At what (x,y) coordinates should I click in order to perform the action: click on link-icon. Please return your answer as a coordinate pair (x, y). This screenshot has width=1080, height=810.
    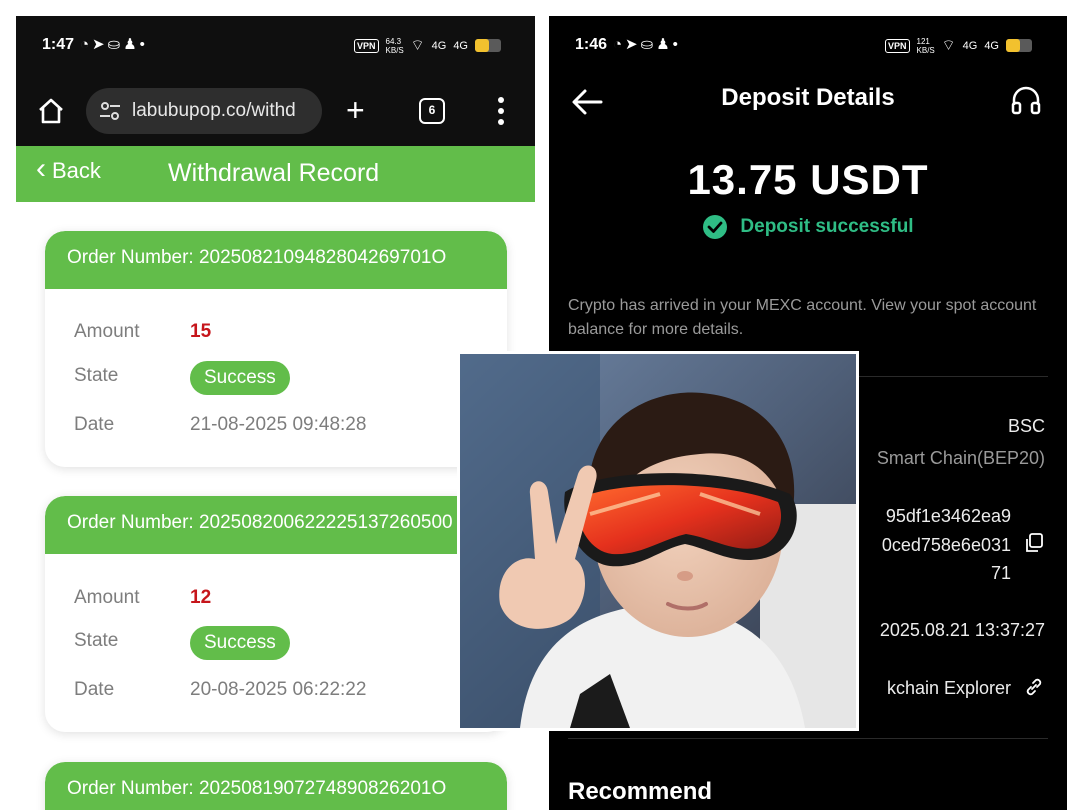
    Looking at the image, I should click on (1034, 687).